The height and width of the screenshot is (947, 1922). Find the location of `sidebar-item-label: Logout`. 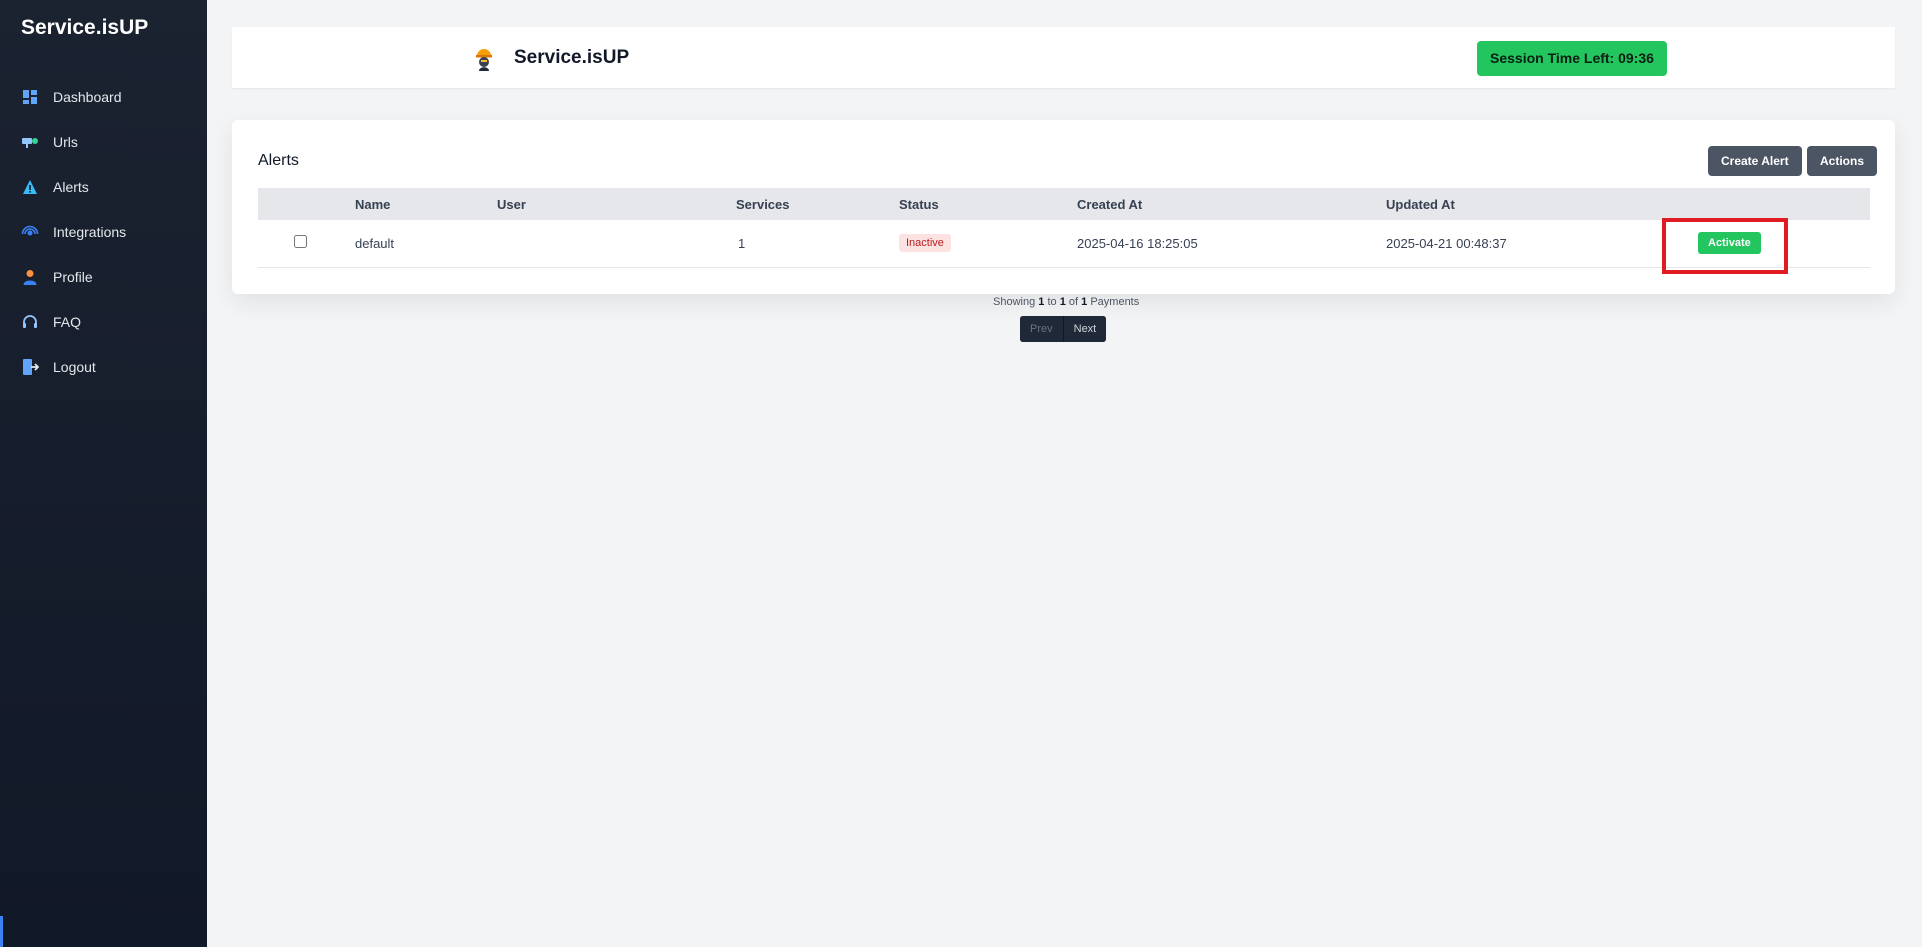

sidebar-item-label: Logout is located at coordinates (74, 366).